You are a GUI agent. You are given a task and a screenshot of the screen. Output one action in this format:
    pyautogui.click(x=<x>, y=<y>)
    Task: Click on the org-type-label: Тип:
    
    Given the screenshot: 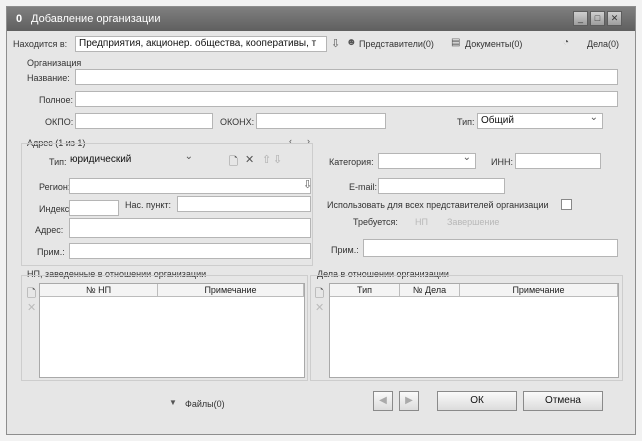 What is the action you would take?
    pyautogui.click(x=466, y=122)
    